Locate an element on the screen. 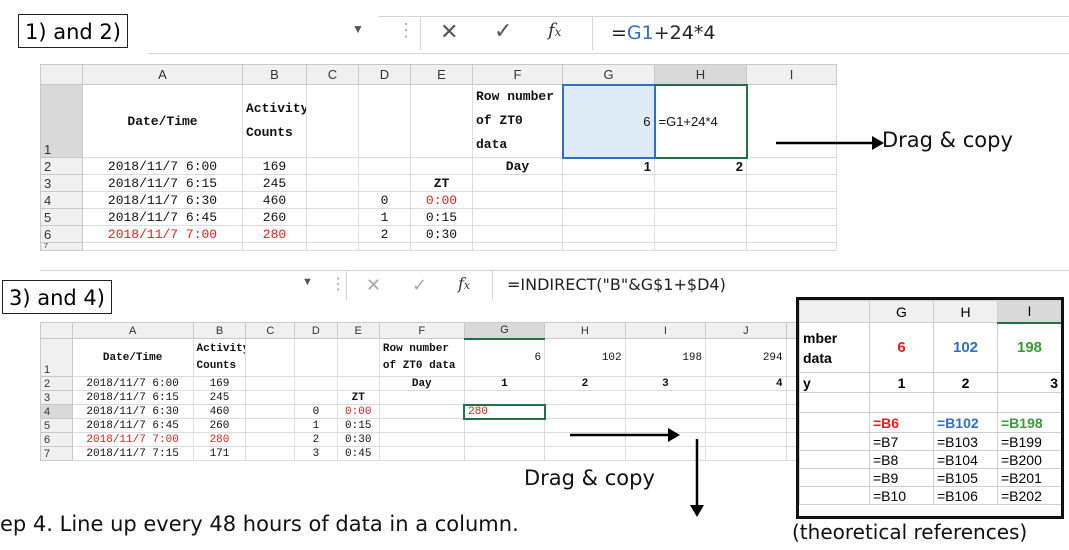 The width and height of the screenshot is (1069, 550). cell-I6 is located at coordinates (791, 234).